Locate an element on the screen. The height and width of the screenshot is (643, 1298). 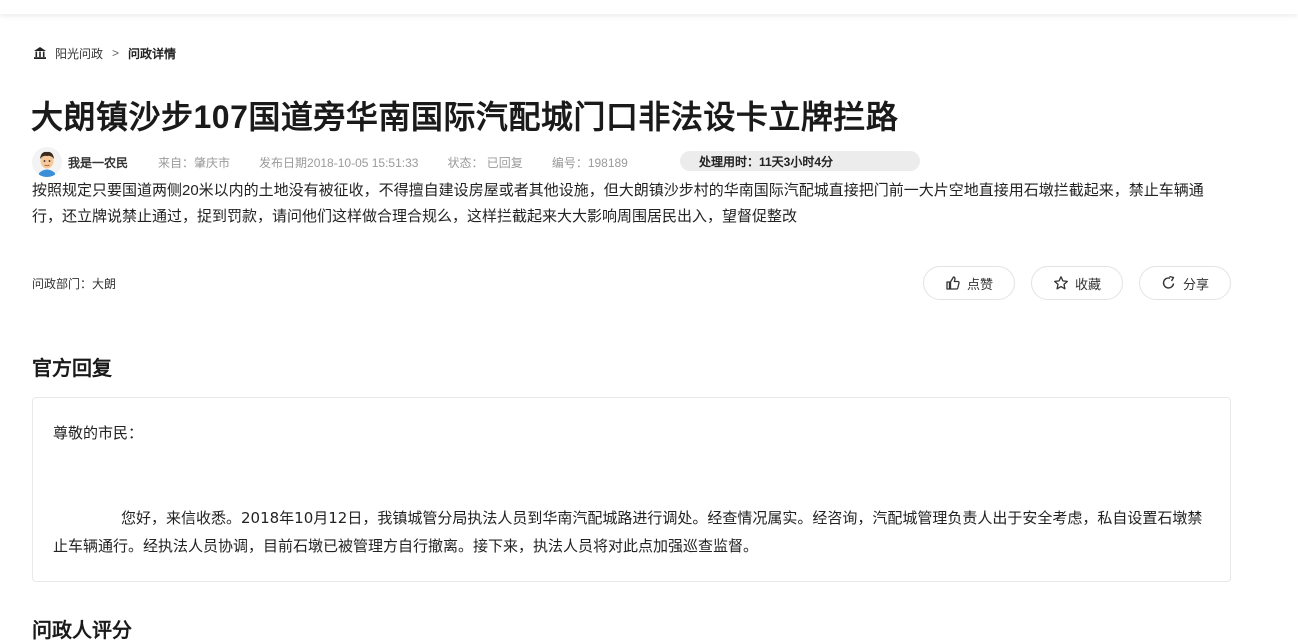
reply-greeting: 尊敬的市民： is located at coordinates (98, 433).